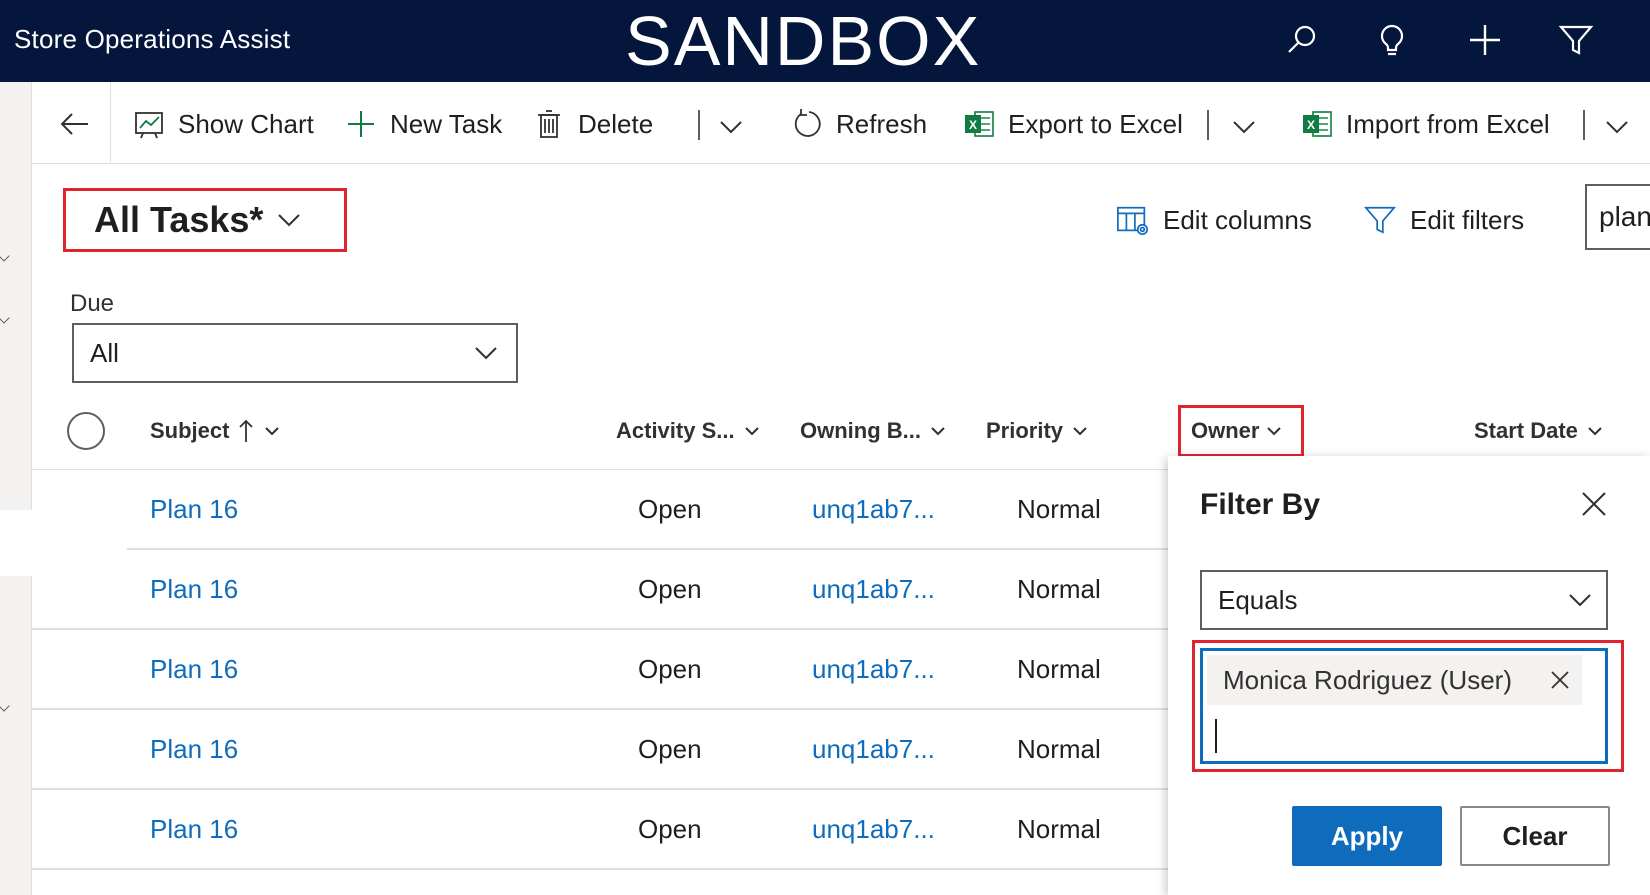  Describe the element at coordinates (1392, 40) in the screenshot. I see `lightbulb-icon` at that location.